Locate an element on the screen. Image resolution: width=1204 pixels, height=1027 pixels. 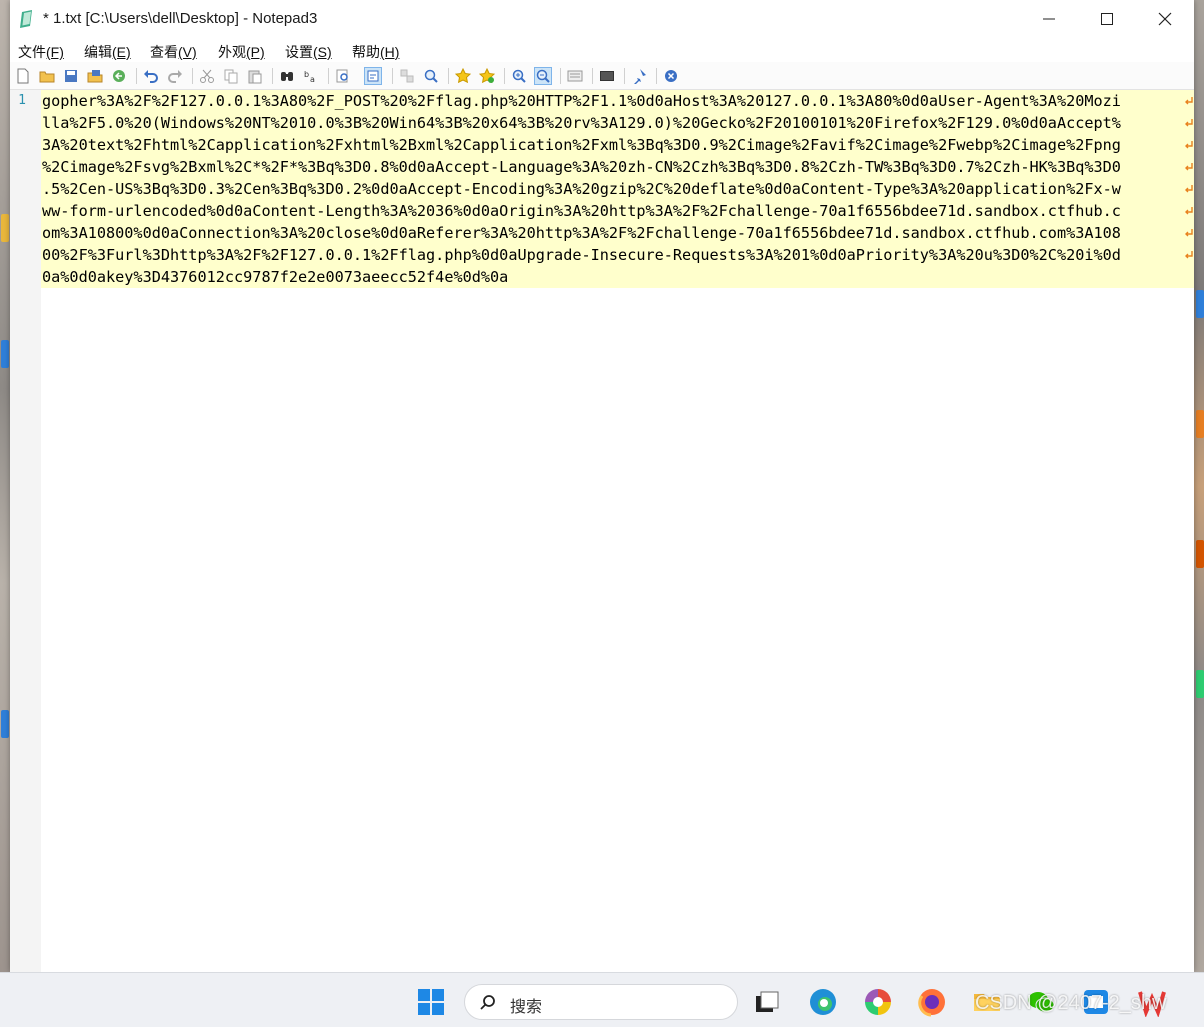
go-to-icon is located at coordinates (343, 76).